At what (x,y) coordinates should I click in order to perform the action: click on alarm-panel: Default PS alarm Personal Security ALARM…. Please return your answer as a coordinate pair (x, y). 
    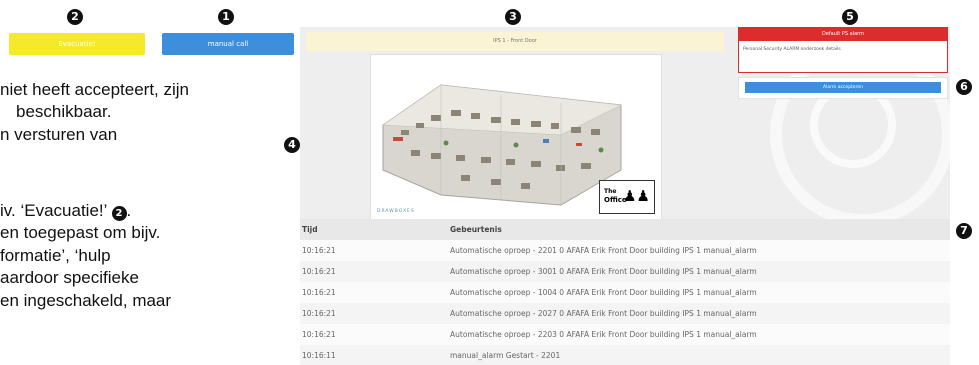
    Looking at the image, I should click on (843, 50).